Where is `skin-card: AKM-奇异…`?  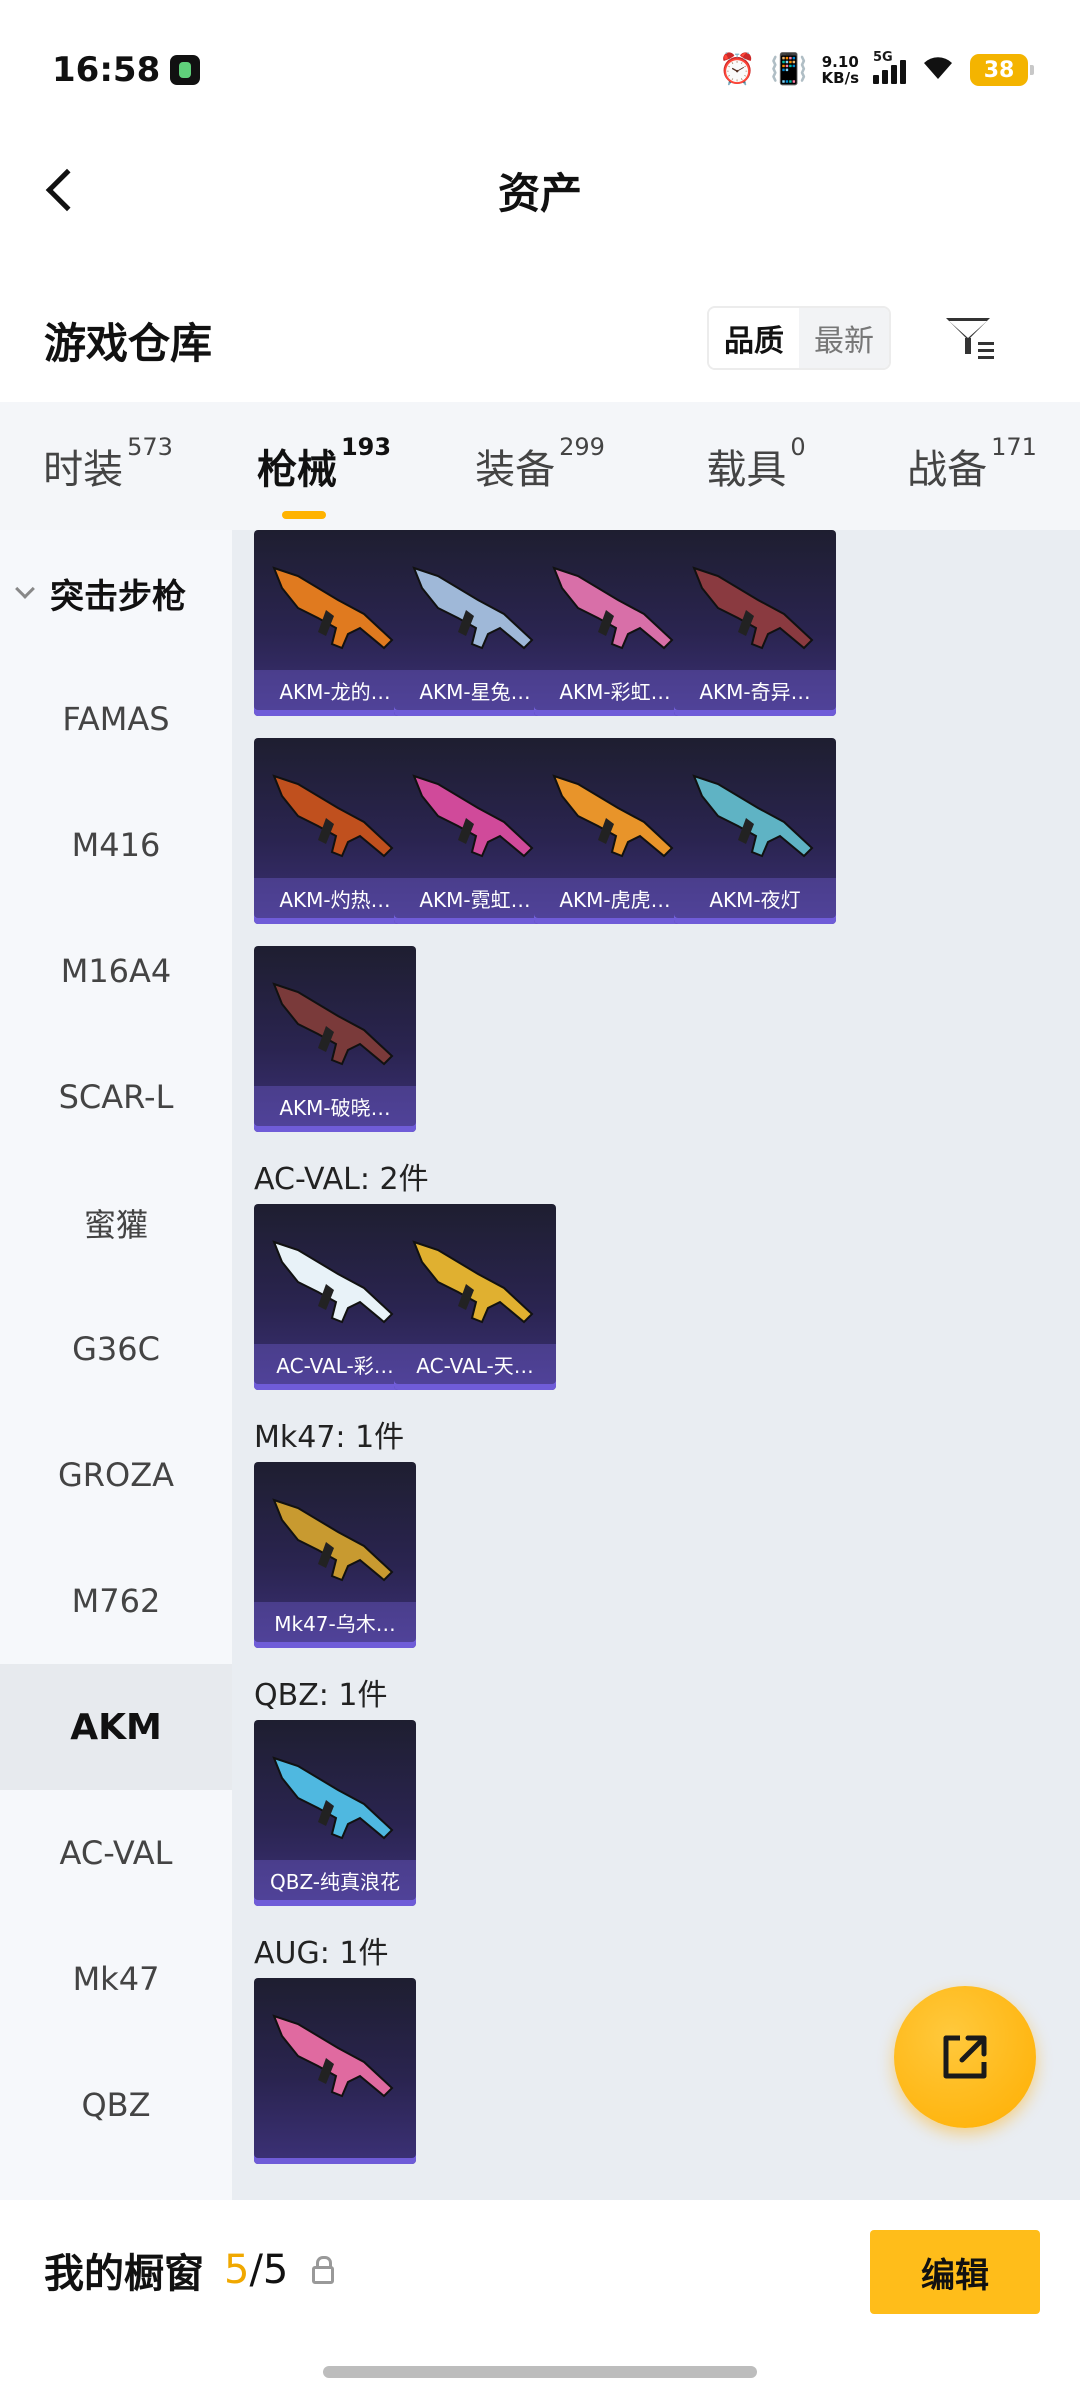
skin-card: AKM-奇异… is located at coordinates (755, 623).